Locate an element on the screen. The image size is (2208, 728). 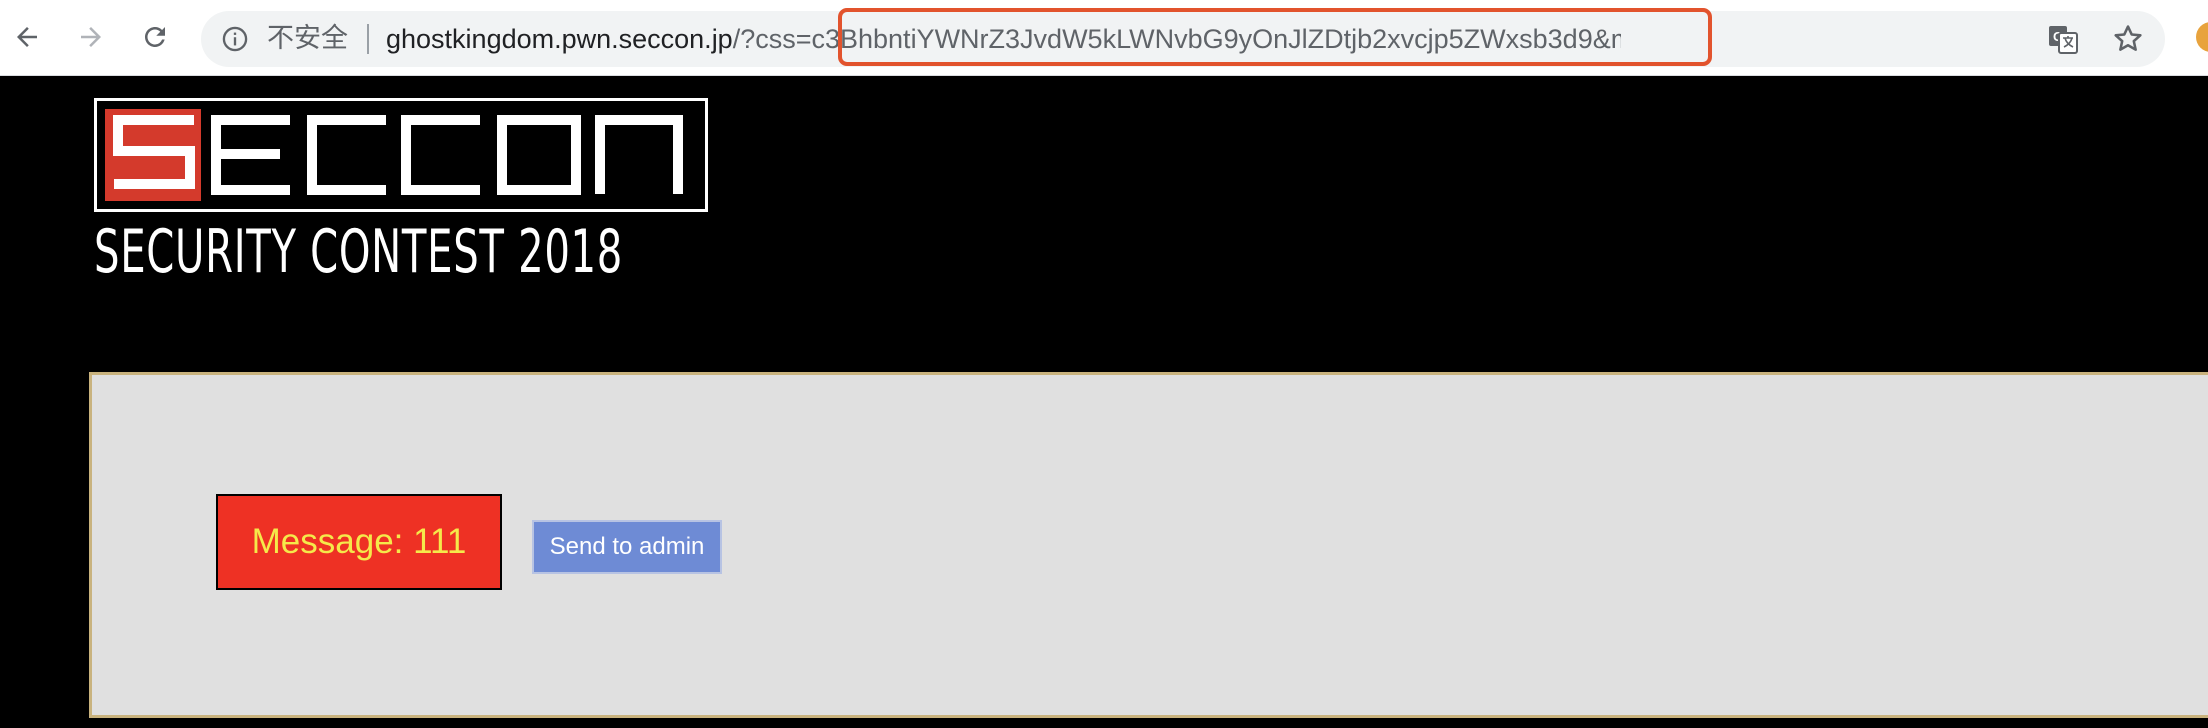
extension-icon is located at coordinates (2202, 37).